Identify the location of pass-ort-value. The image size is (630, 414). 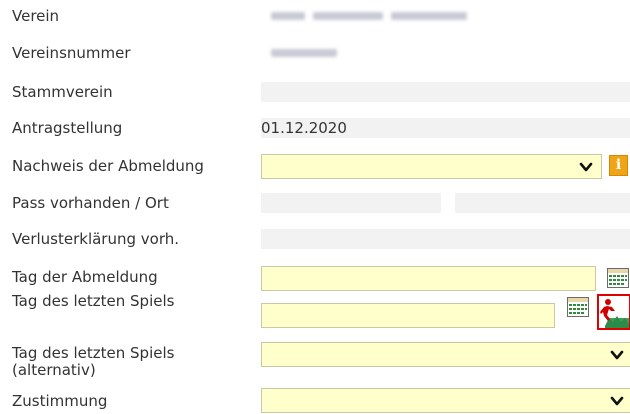
(542, 203).